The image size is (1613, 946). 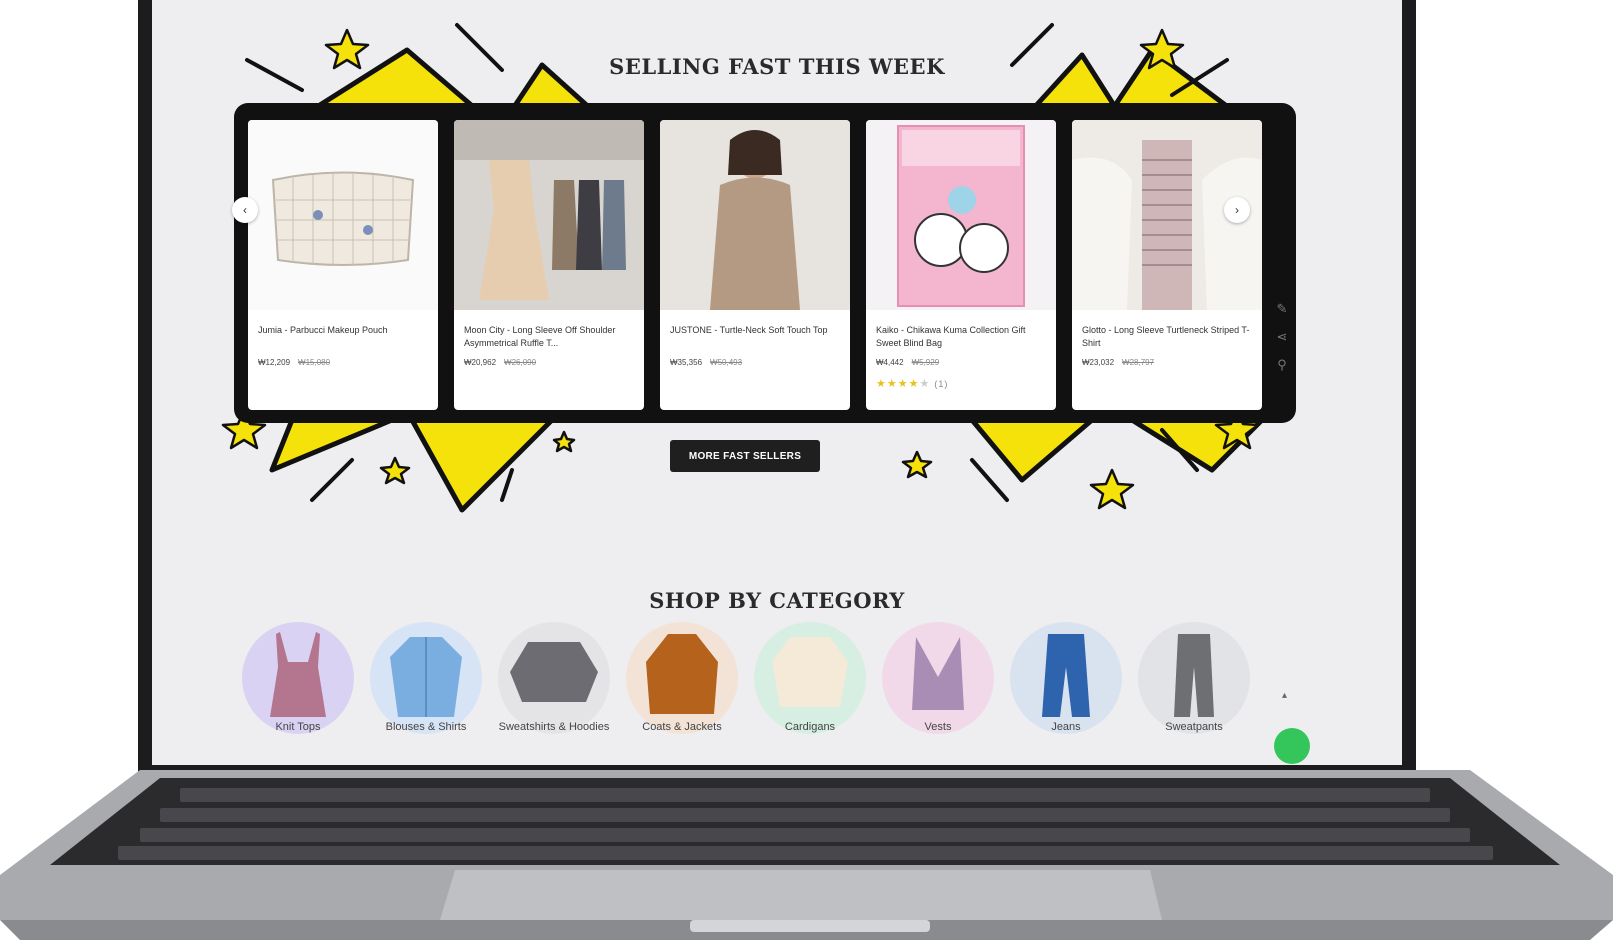 I want to click on category-item-sweatpants: Sweatpants, so click(x=1194, y=678).